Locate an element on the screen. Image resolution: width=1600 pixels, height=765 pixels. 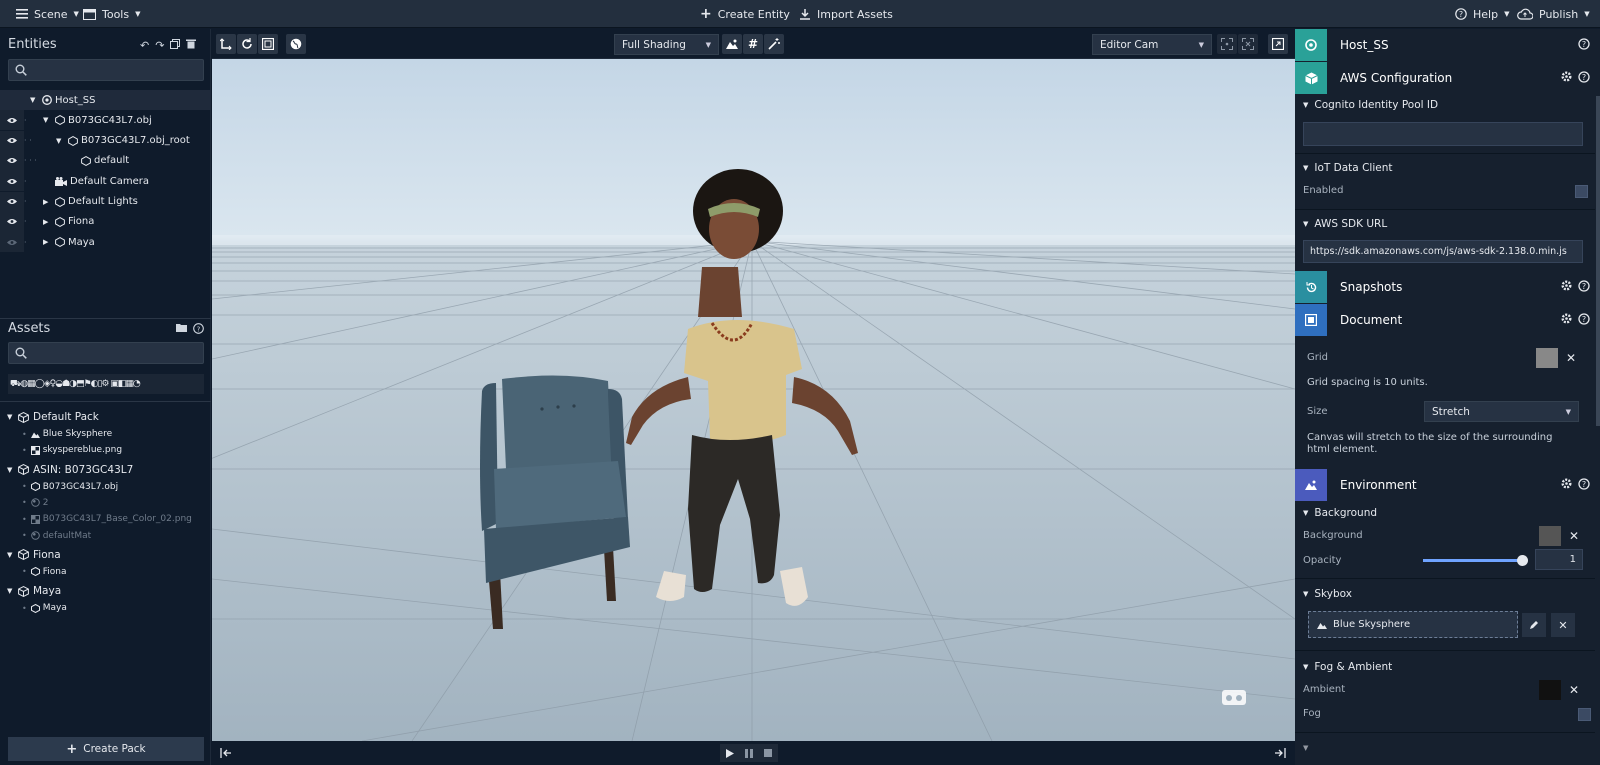
publish-menu: Publish ▼ is located at coordinates (1553, 14).